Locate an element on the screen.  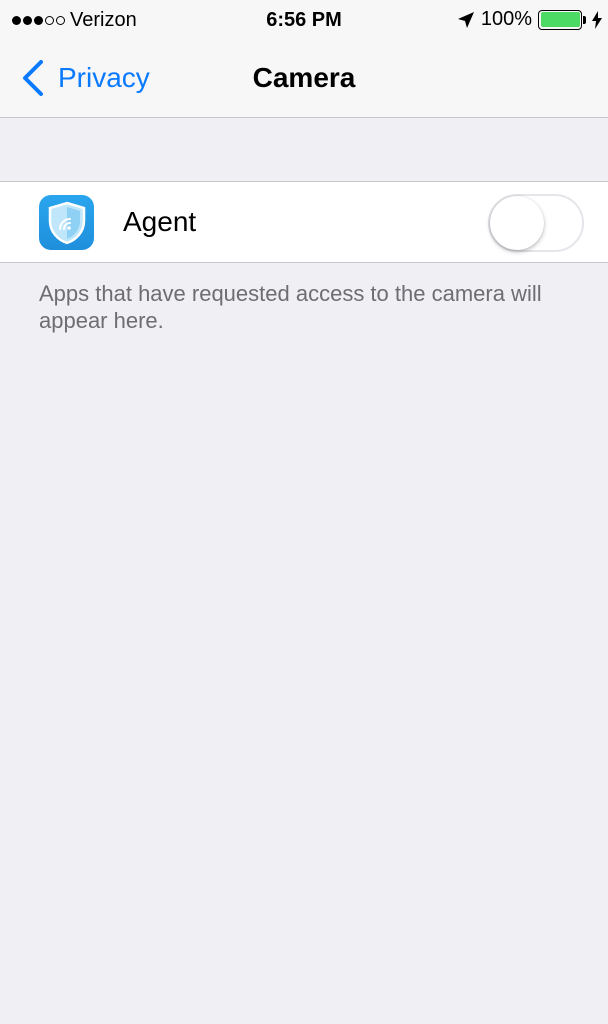
status-bar: Verizon 6:56 PM 100% is located at coordinates (304, 20).